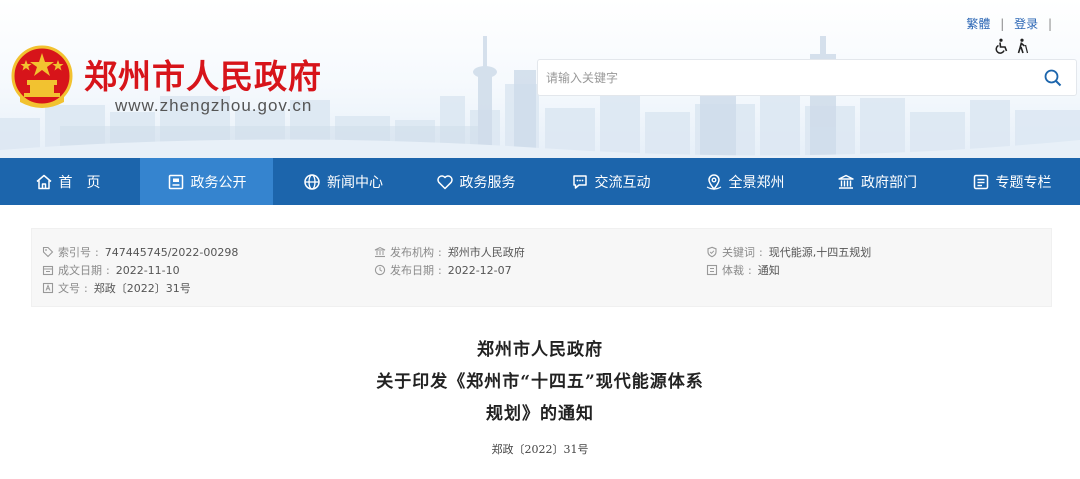 Image resolution: width=1080 pixels, height=479 pixels. What do you see at coordinates (203, 74) in the screenshot?
I see `site-title: 郑州市人民政府` at bounding box center [203, 74].